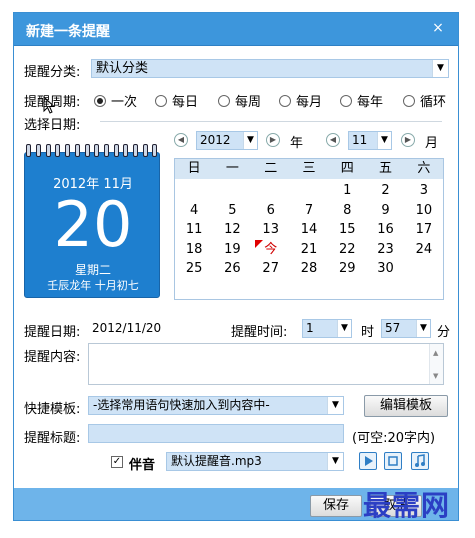  What do you see at coordinates (297, 143) in the screenshot?
I see `year-unit: 年` at bounding box center [297, 143].